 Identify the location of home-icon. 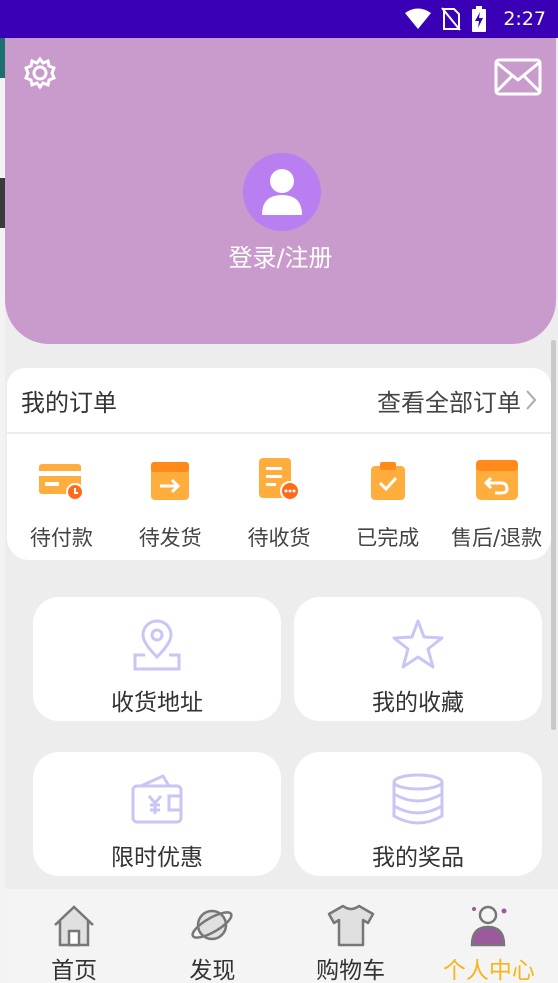
(74, 925).